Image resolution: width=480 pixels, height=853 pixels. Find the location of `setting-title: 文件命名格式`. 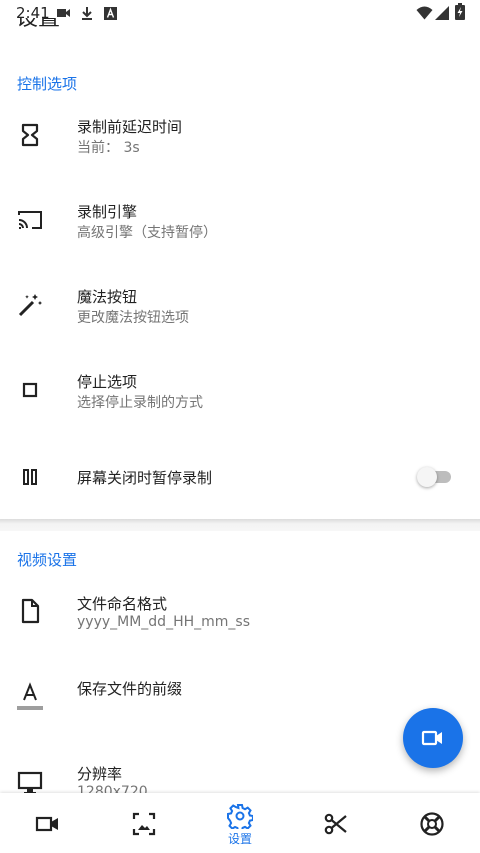

setting-title: 文件命名格式 is located at coordinates (122, 604).